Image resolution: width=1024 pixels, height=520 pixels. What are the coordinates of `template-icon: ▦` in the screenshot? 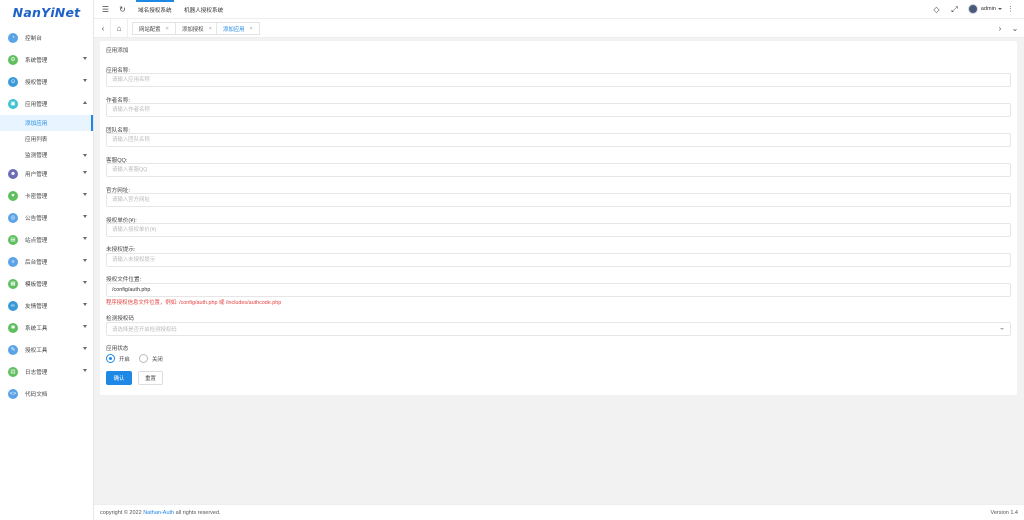 It's located at (13, 284).